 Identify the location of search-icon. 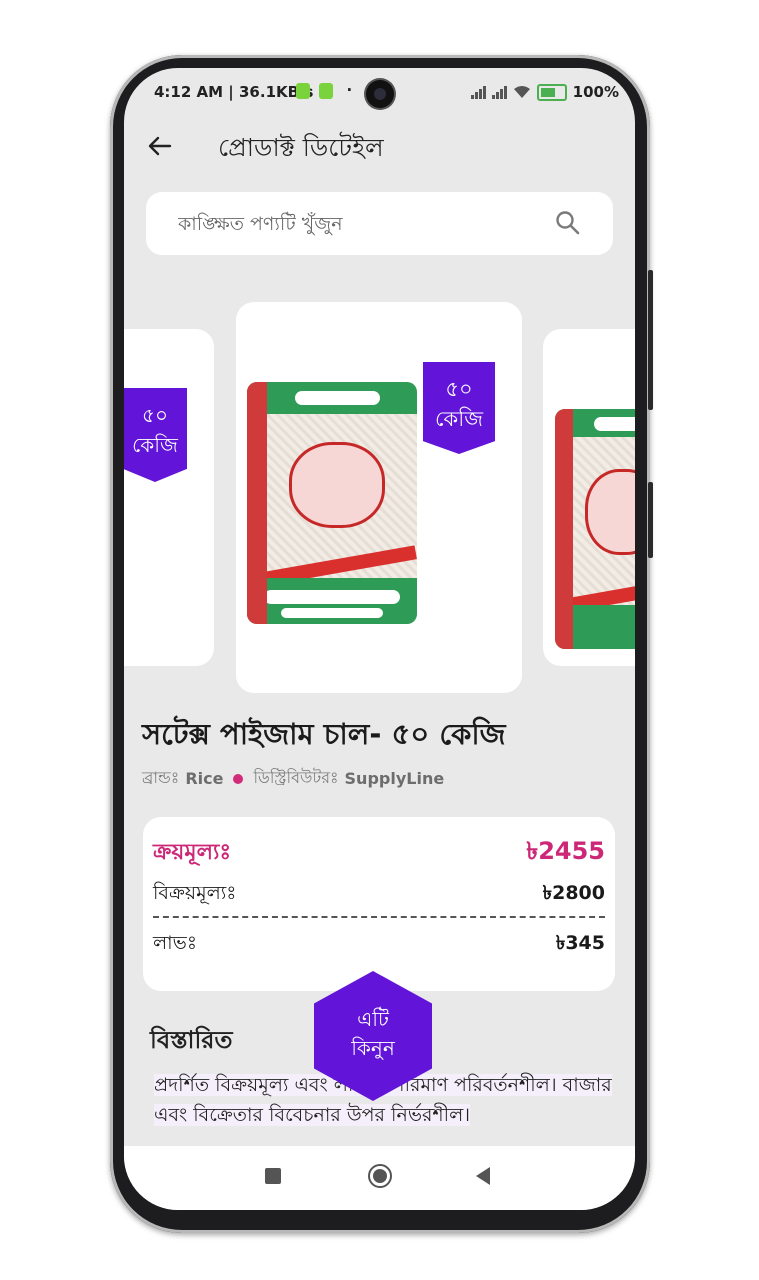
(568, 223).